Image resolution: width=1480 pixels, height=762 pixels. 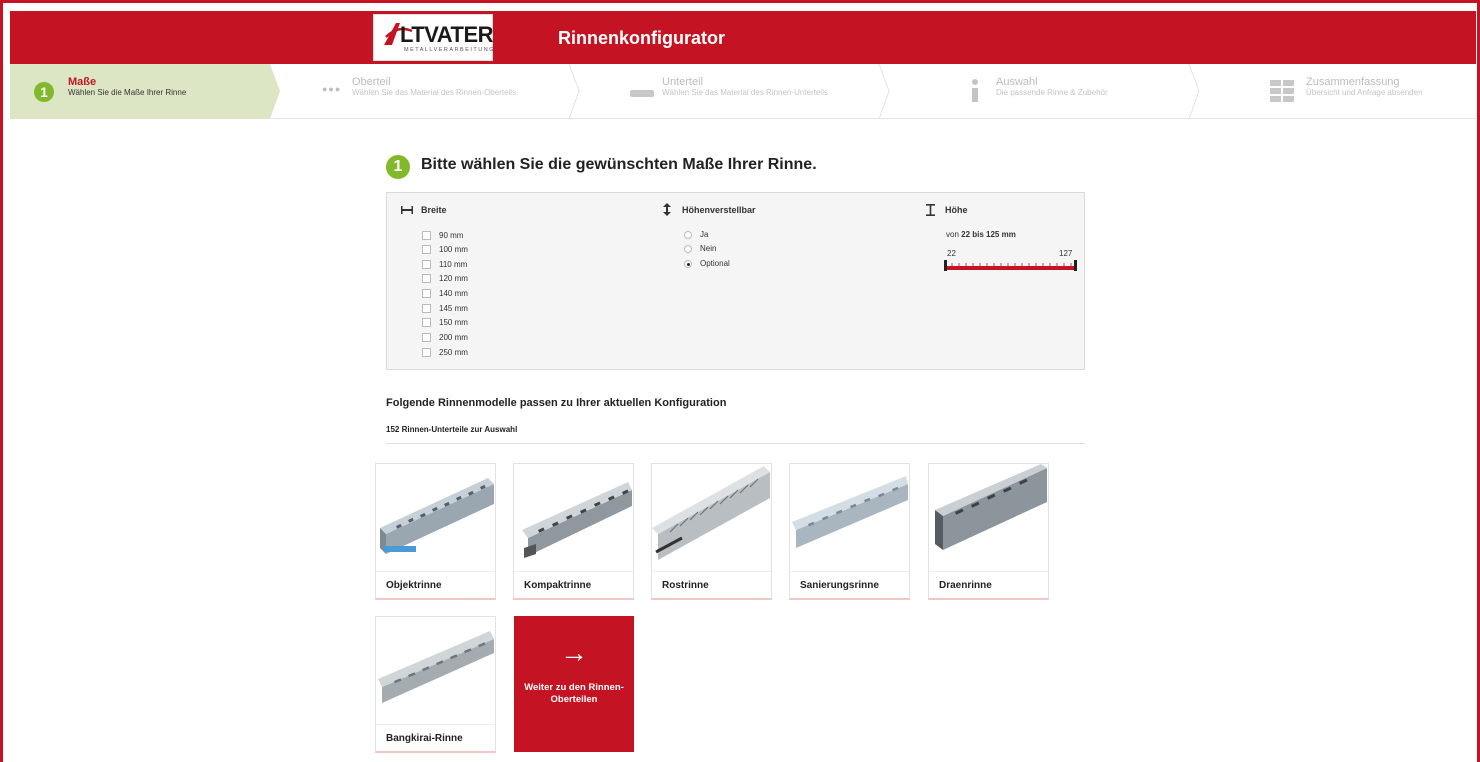 I want to click on slider-handle-min, so click(x=945, y=265).